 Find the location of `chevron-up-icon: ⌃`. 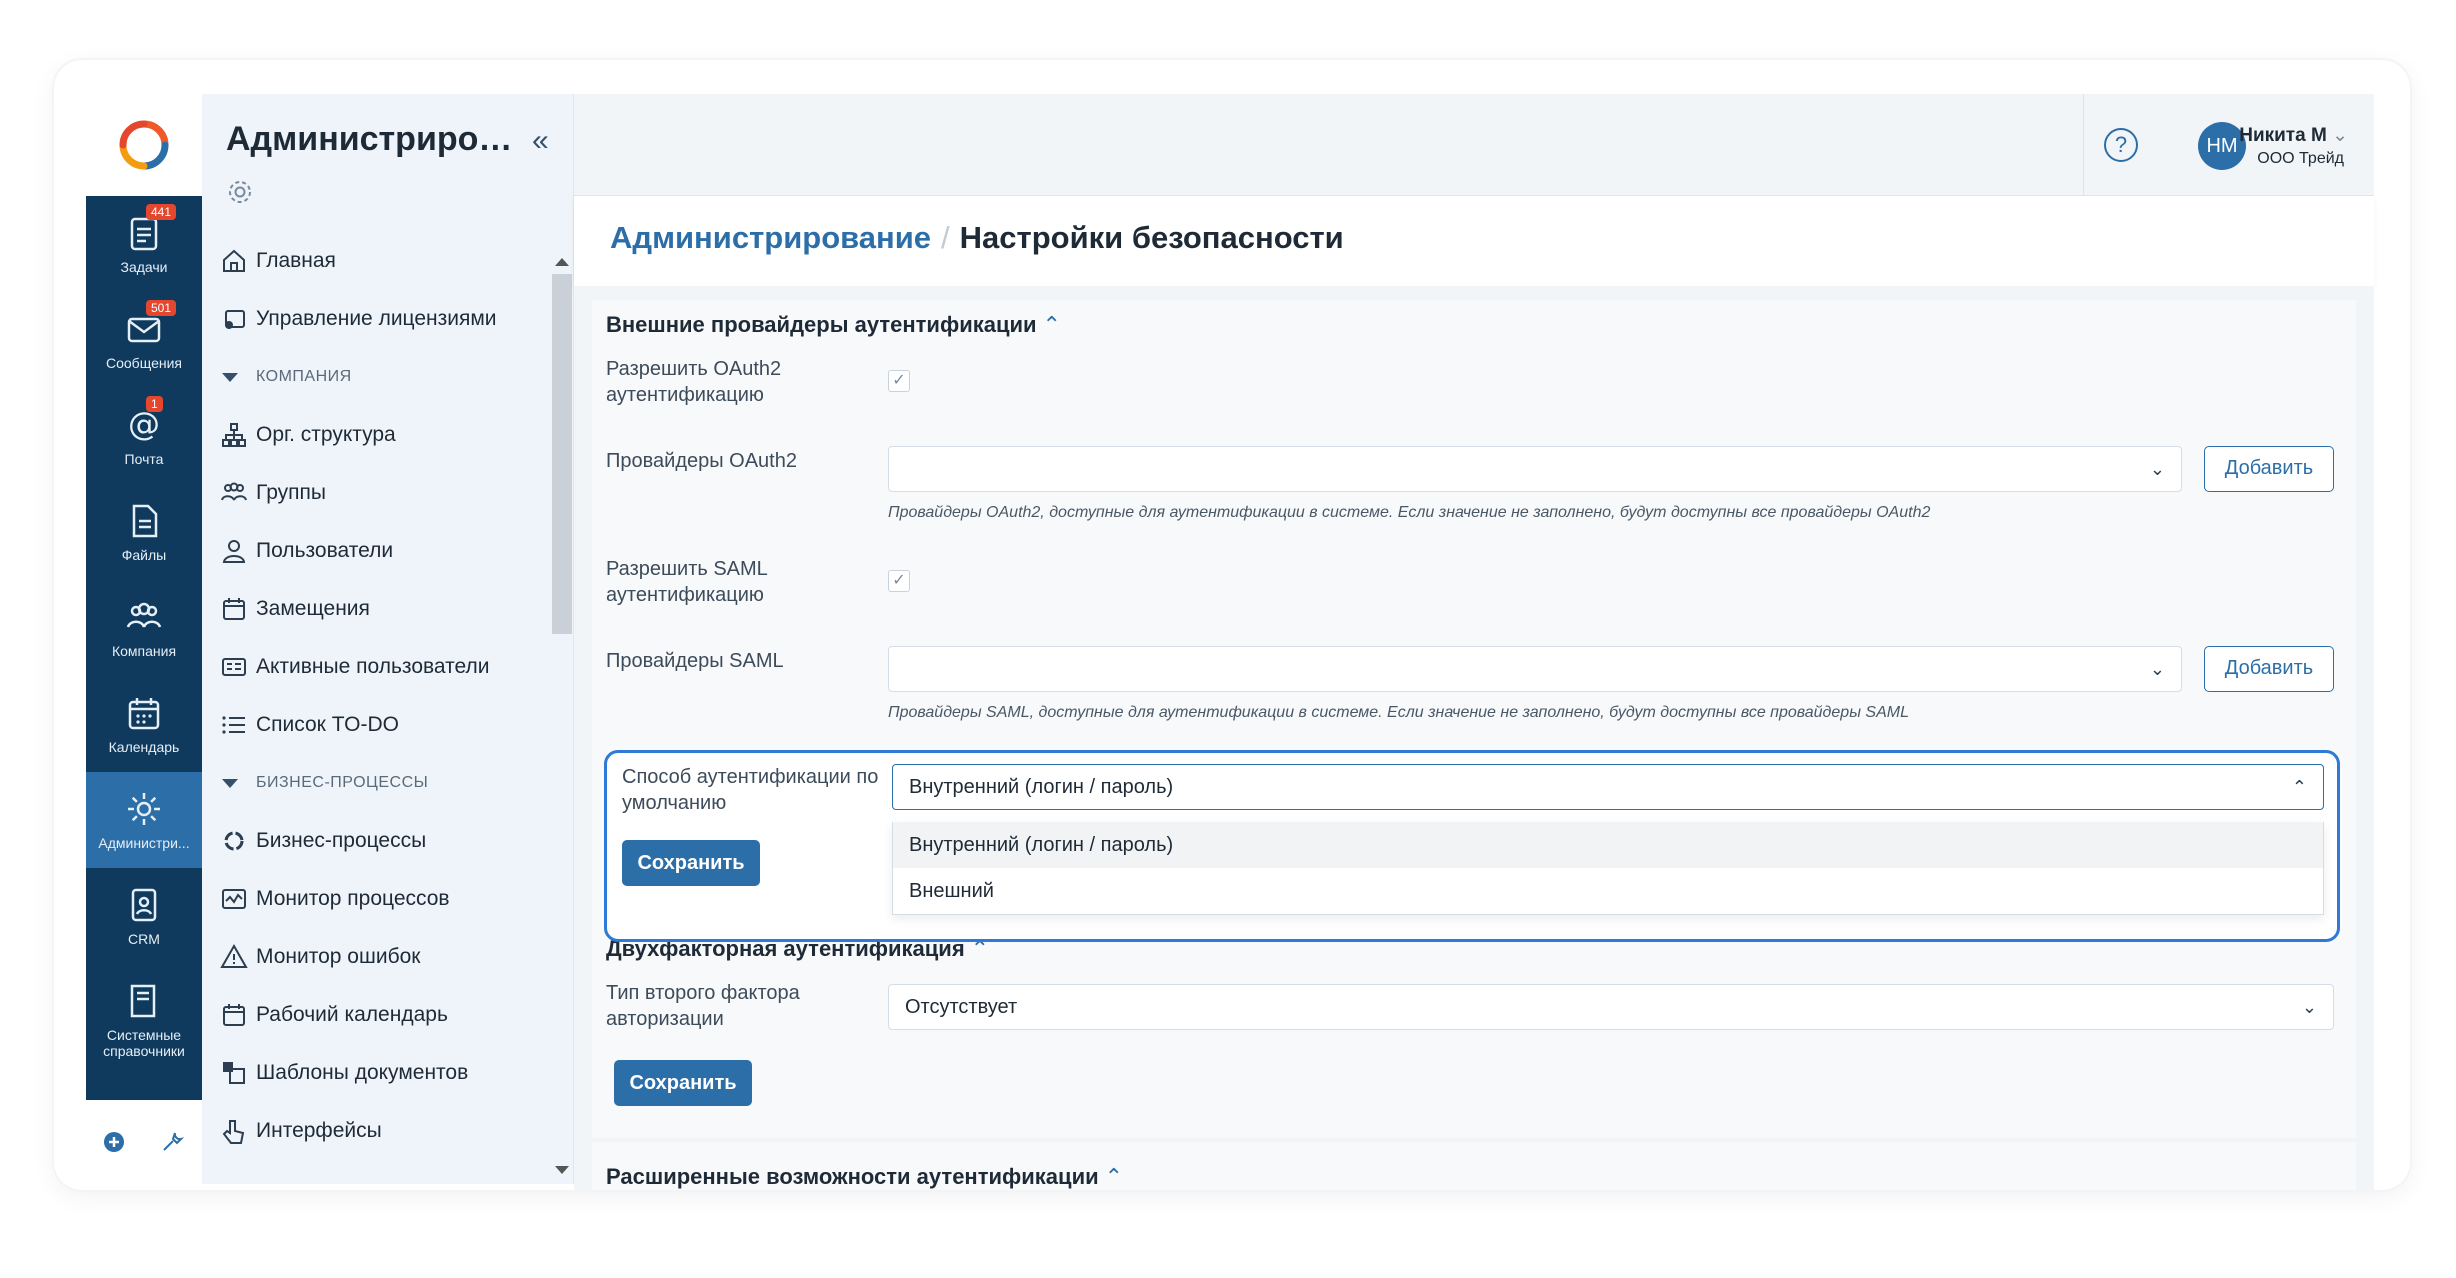

chevron-up-icon: ⌃ is located at coordinates (2299, 787).